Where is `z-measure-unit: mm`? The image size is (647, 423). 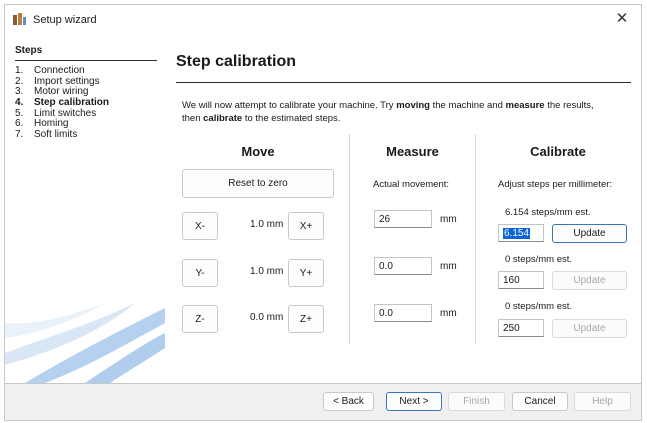 z-measure-unit: mm is located at coordinates (448, 313).